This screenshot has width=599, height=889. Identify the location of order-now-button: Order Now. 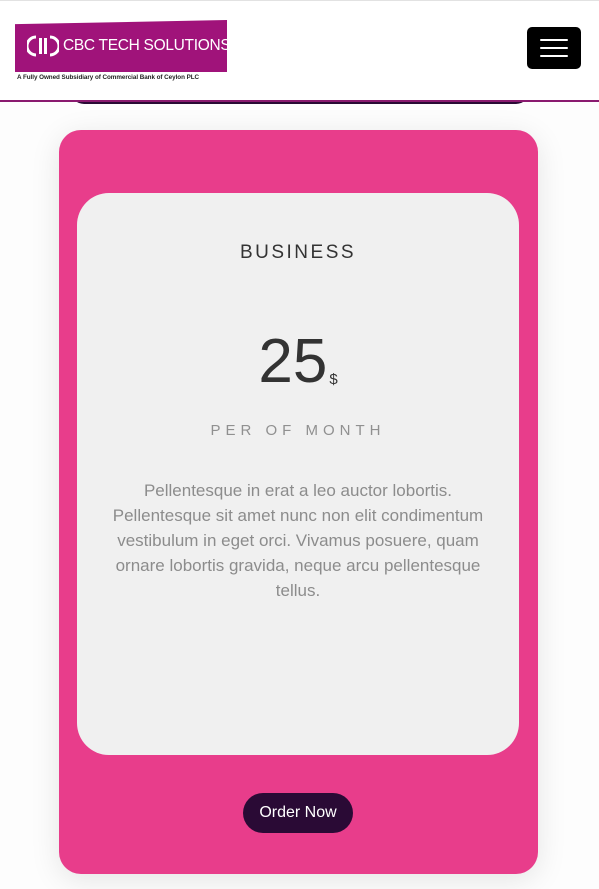
(298, 813).